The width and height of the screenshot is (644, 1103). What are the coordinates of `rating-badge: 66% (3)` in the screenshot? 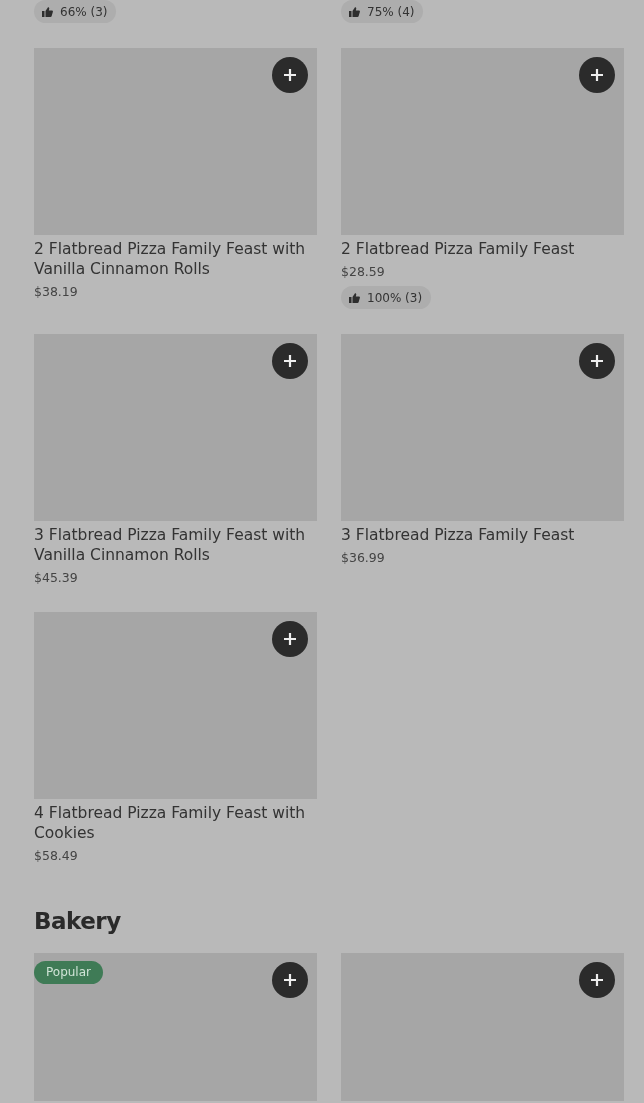 It's located at (75, 11).